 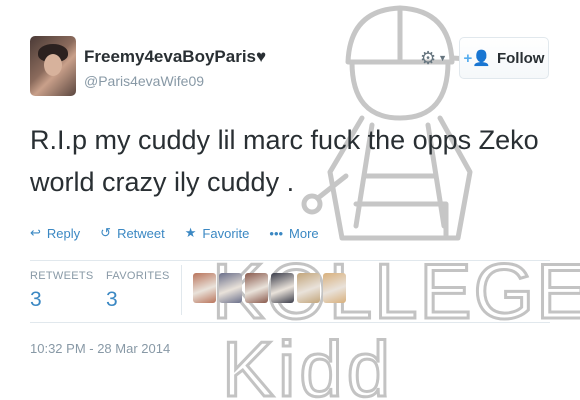 What do you see at coordinates (100, 348) in the screenshot?
I see `tweet-timestamp: 10:32 PM - 28 Mar 2014` at bounding box center [100, 348].